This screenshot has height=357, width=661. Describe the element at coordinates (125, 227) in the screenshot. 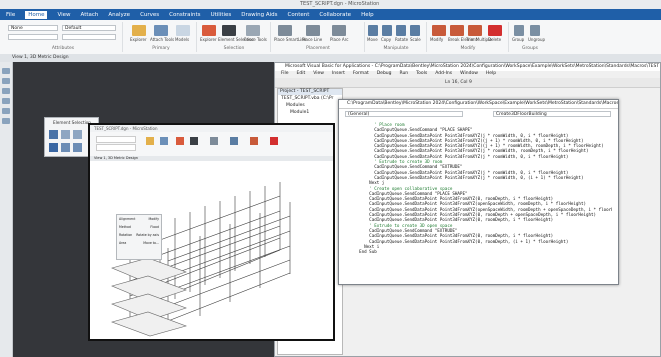

I see `dialog-label: Method` at that location.